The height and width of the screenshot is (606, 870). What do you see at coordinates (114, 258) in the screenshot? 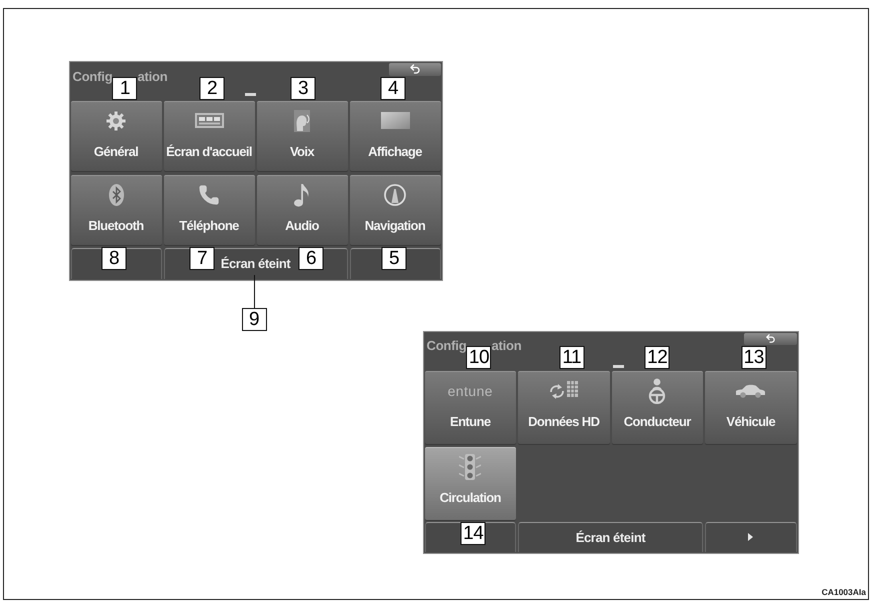
I see `callout-number: 8` at bounding box center [114, 258].